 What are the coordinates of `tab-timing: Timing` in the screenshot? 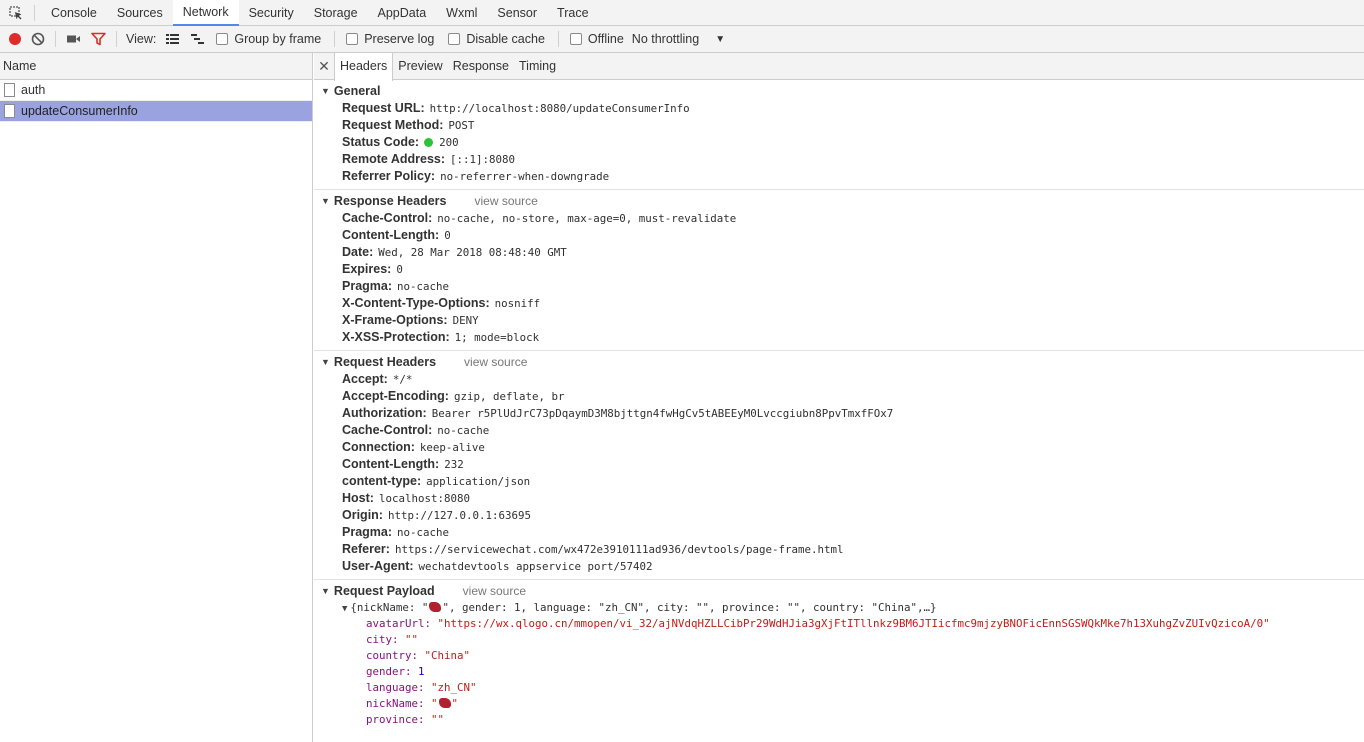 It's located at (537, 66).